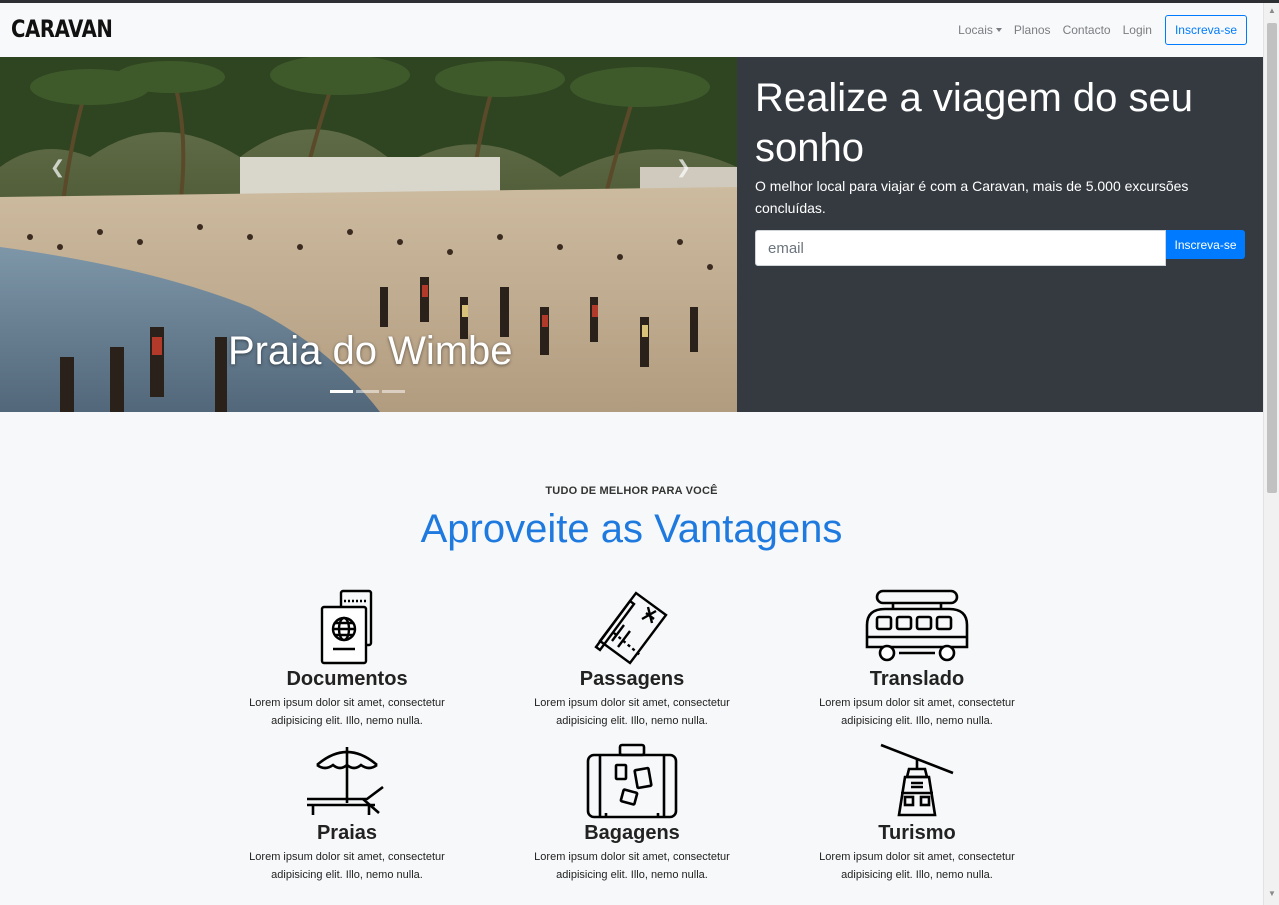  I want to click on nav-links: Locais Planos Contacto Login Inscreva-se, so click(1096, 30).